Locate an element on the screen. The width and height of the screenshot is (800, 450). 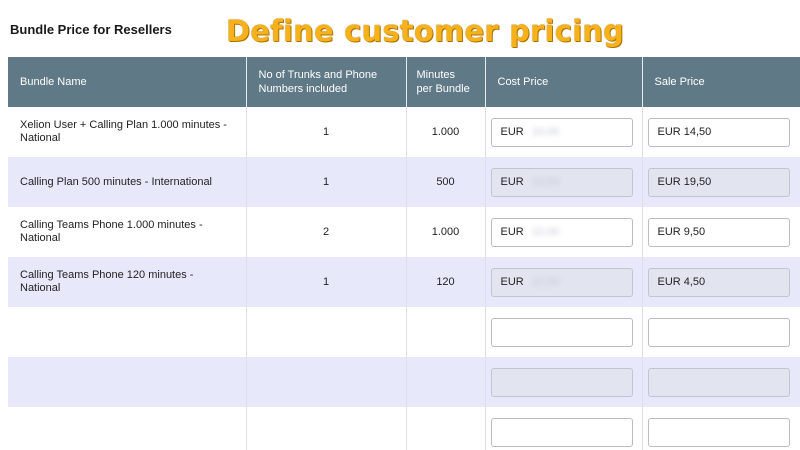
sale-price-value: 14,50 is located at coordinates (697, 131).